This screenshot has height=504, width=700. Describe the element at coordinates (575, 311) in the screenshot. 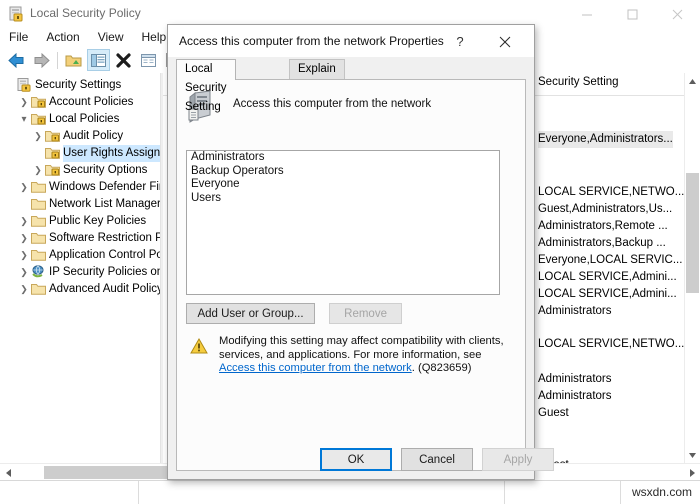

I see `security-setting-value: Administrators` at that location.